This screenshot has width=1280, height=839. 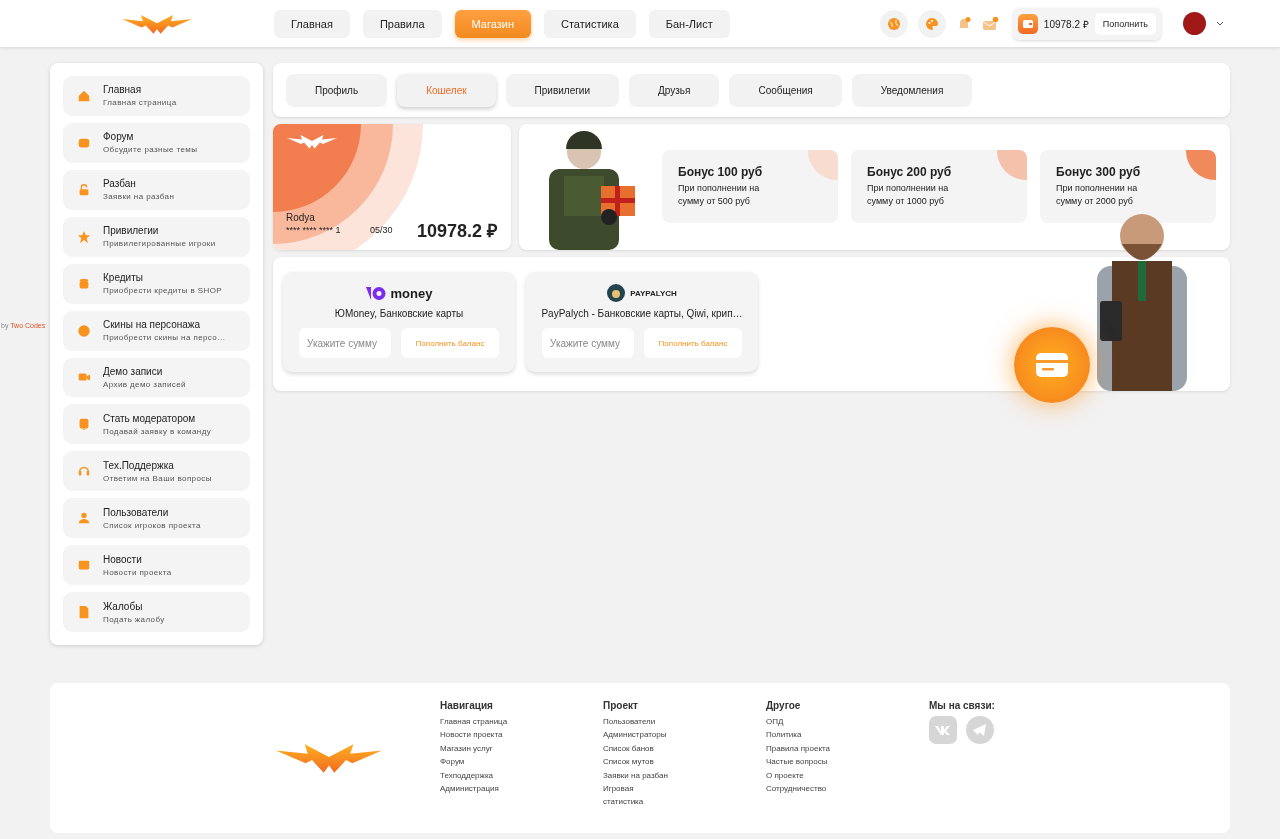 I want to click on profile-tab: Привилегии, so click(x=562, y=90).